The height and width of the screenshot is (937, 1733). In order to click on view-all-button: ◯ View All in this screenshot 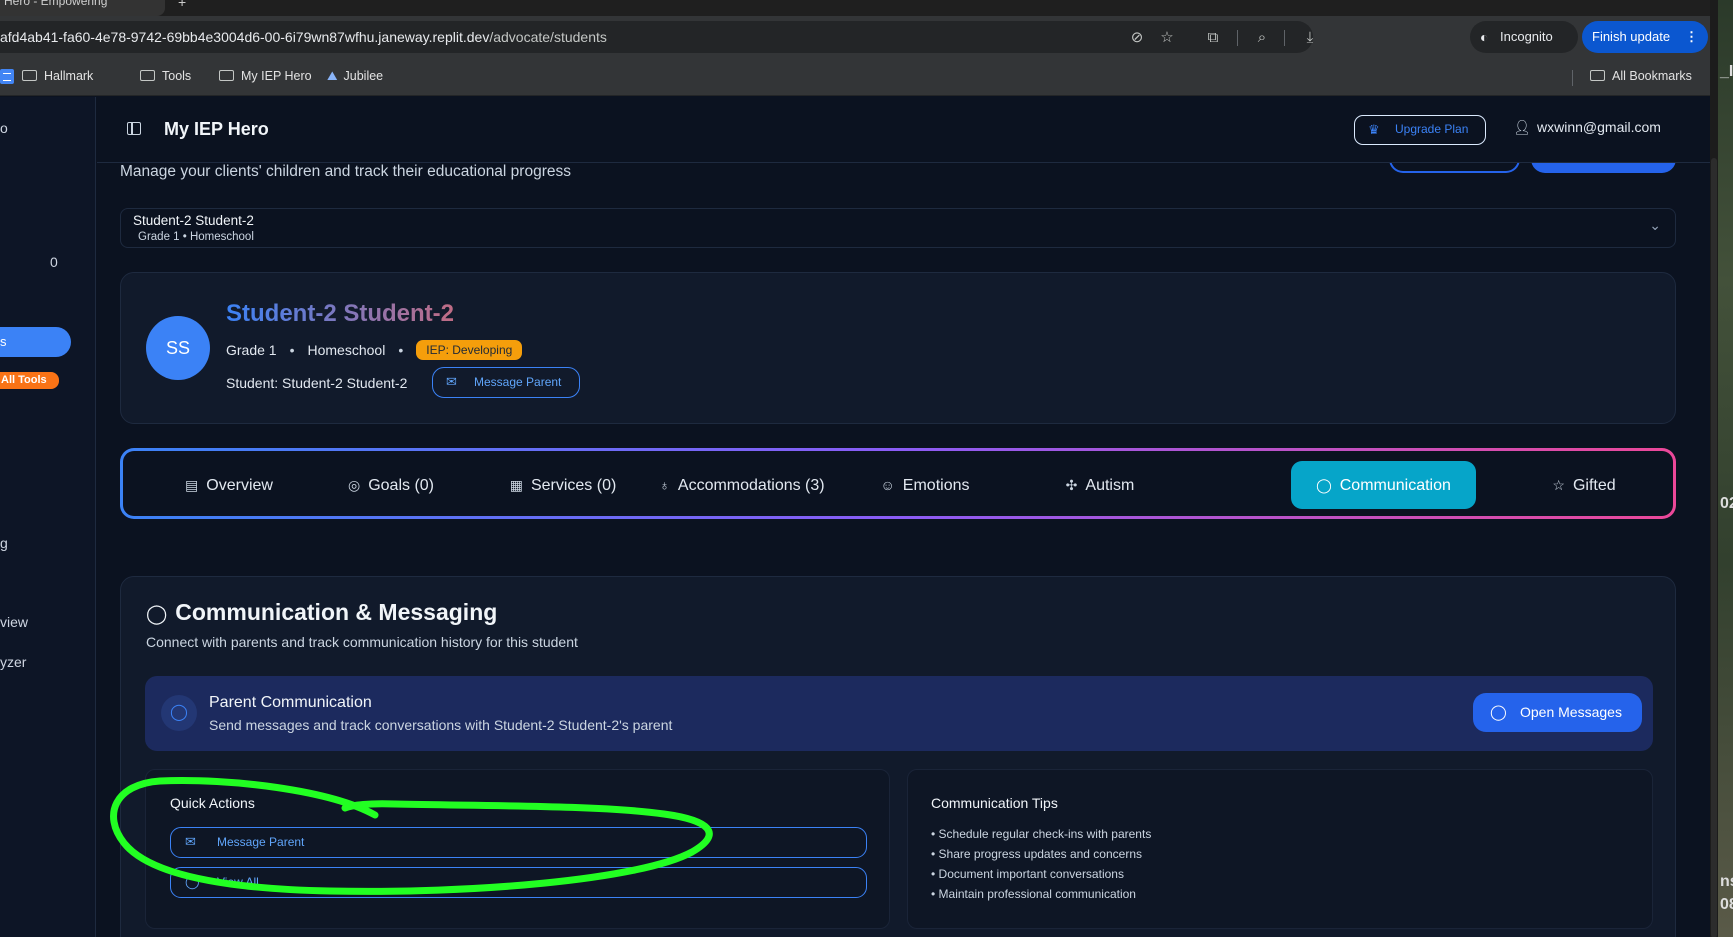, I will do `click(518, 882)`.